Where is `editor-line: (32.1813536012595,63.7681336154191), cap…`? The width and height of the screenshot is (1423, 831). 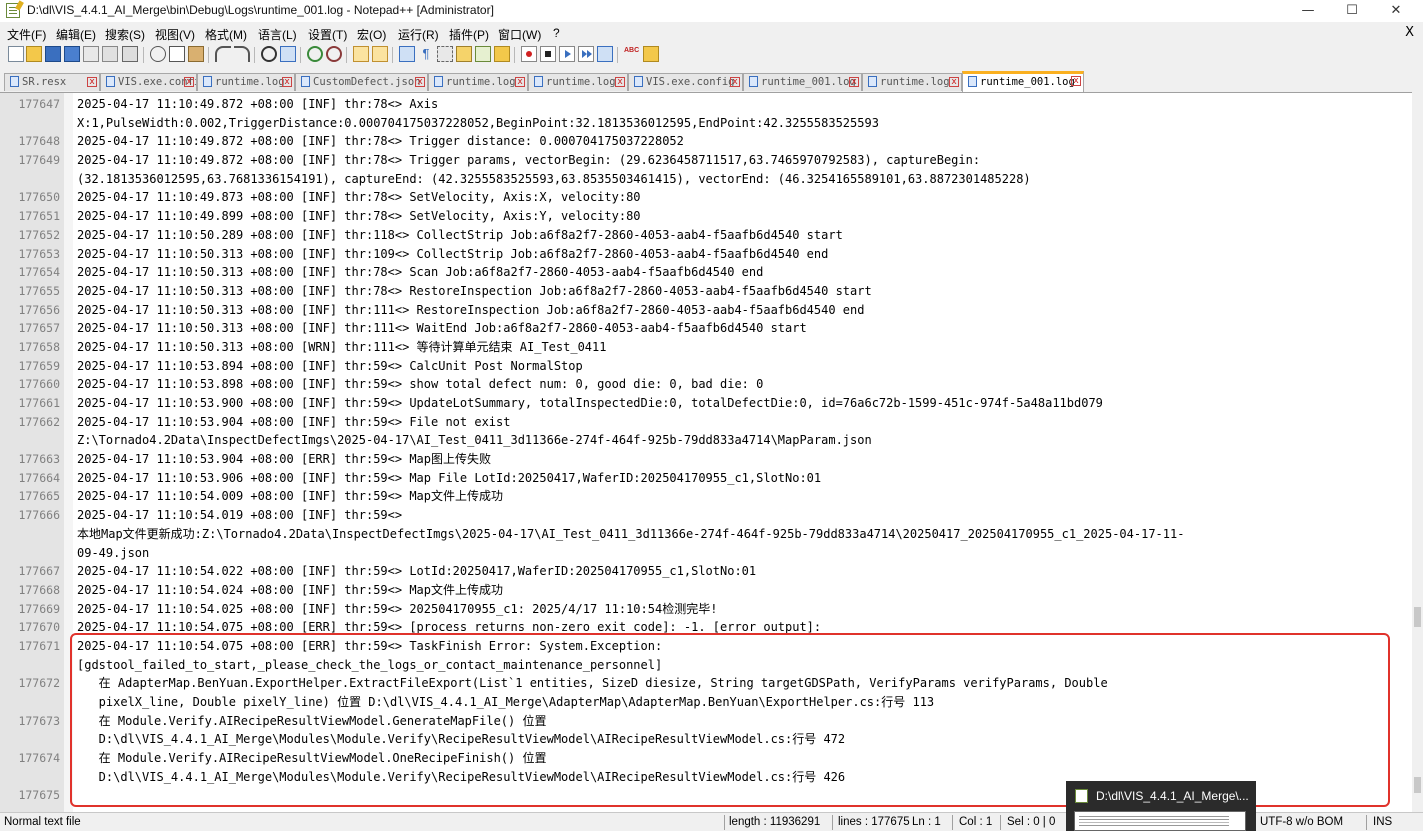
editor-line: (32.1813536012595,63.7681336154191), cap… is located at coordinates (700, 179).